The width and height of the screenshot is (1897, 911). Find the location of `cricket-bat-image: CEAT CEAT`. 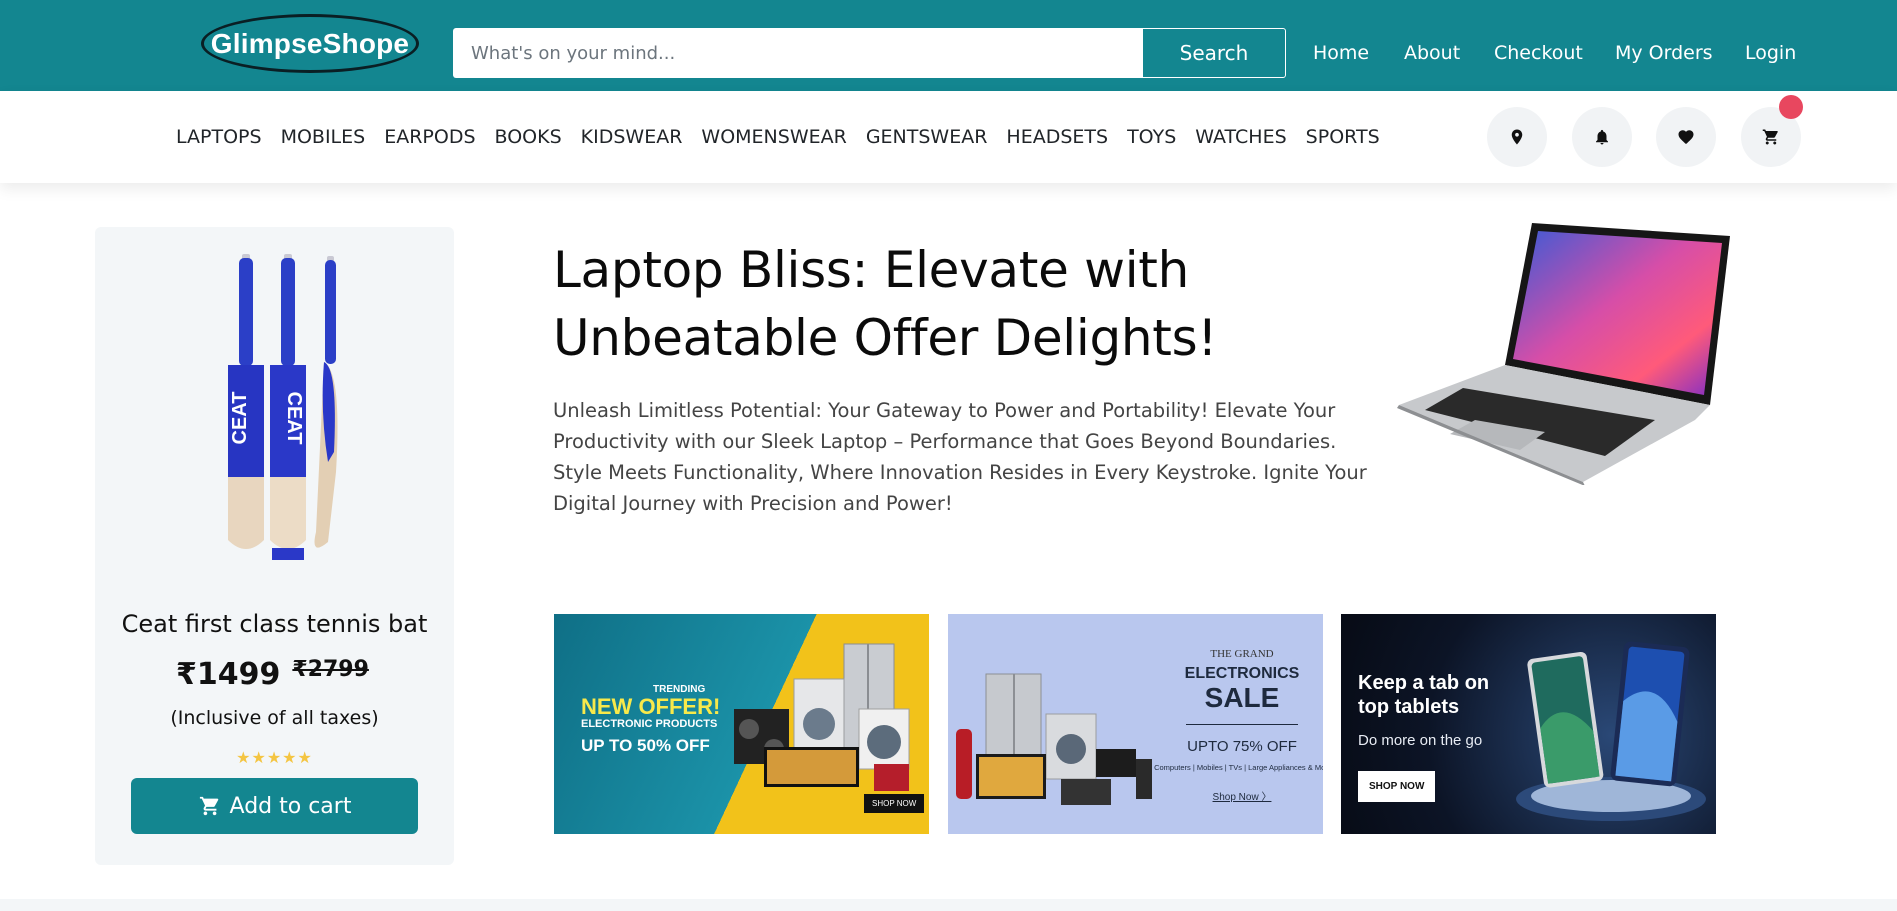

cricket-bat-image: CEAT CEAT is located at coordinates (283, 407).